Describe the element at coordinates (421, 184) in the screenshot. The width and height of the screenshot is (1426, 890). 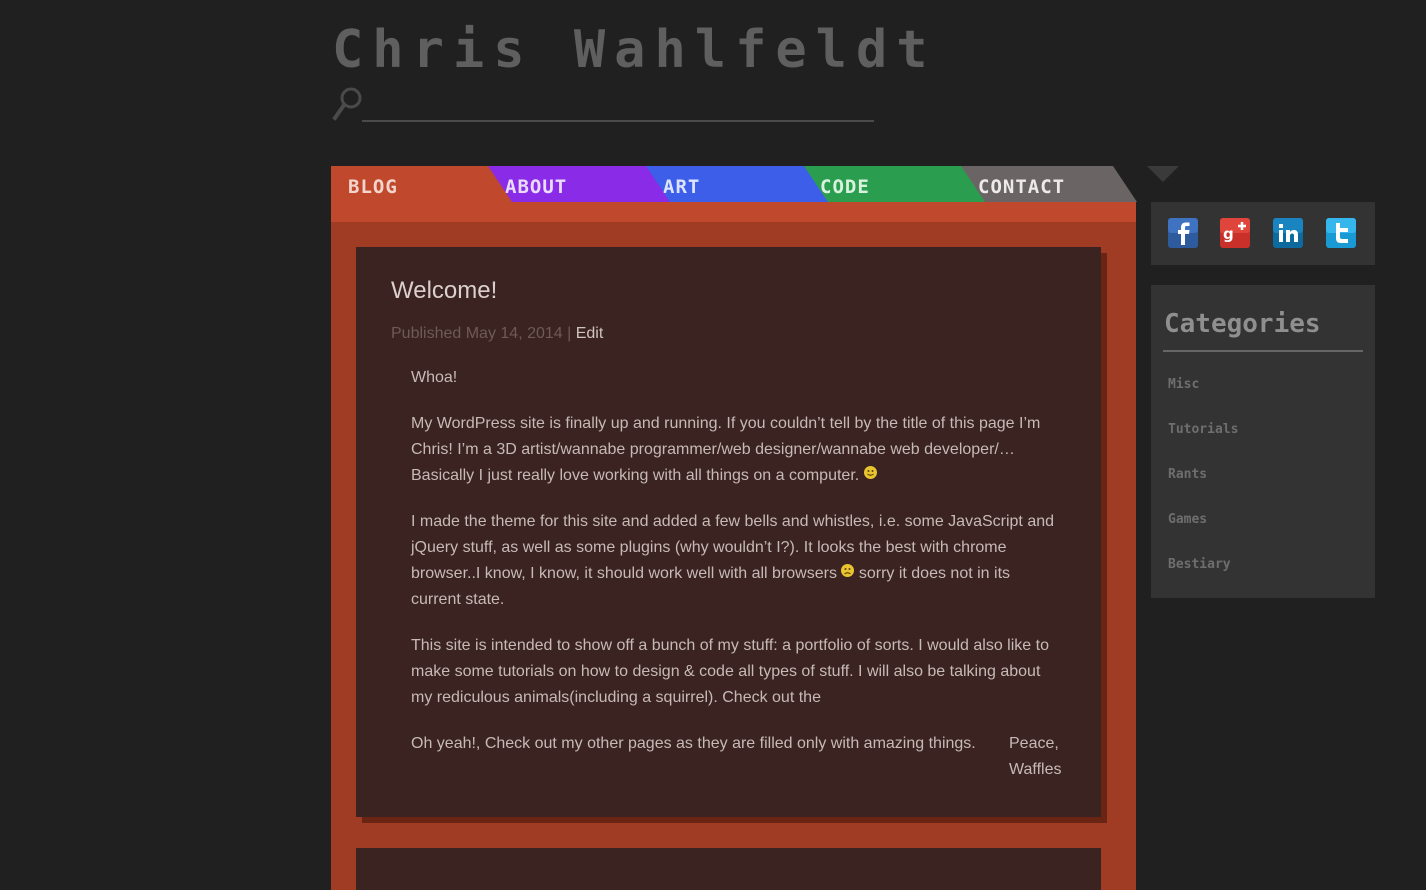
I see `tab-blog: BLOG` at that location.